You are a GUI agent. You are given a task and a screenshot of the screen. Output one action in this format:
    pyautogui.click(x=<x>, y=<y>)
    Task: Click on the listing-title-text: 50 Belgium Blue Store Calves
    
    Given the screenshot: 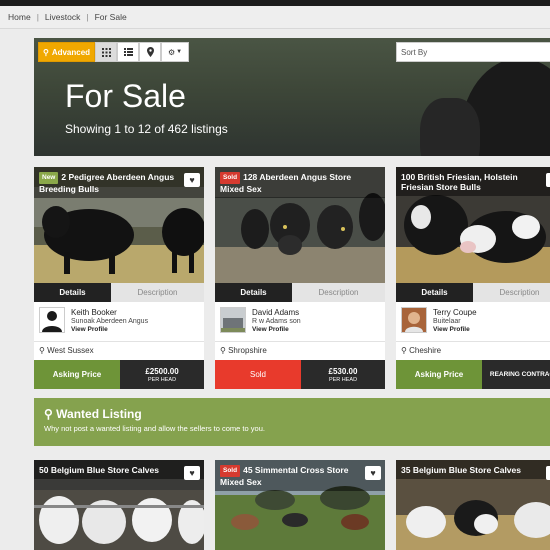 What is the action you would take?
    pyautogui.click(x=99, y=470)
    